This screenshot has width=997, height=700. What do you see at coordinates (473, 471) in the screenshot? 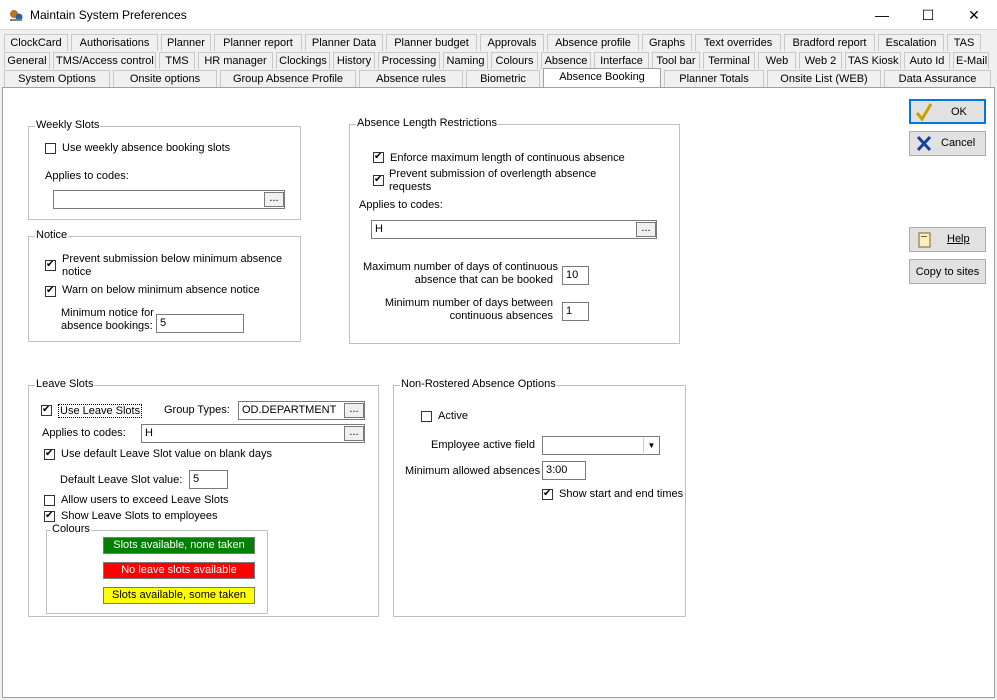
I see `min-allowed-absences-label: Minimum allowed absences` at bounding box center [473, 471].